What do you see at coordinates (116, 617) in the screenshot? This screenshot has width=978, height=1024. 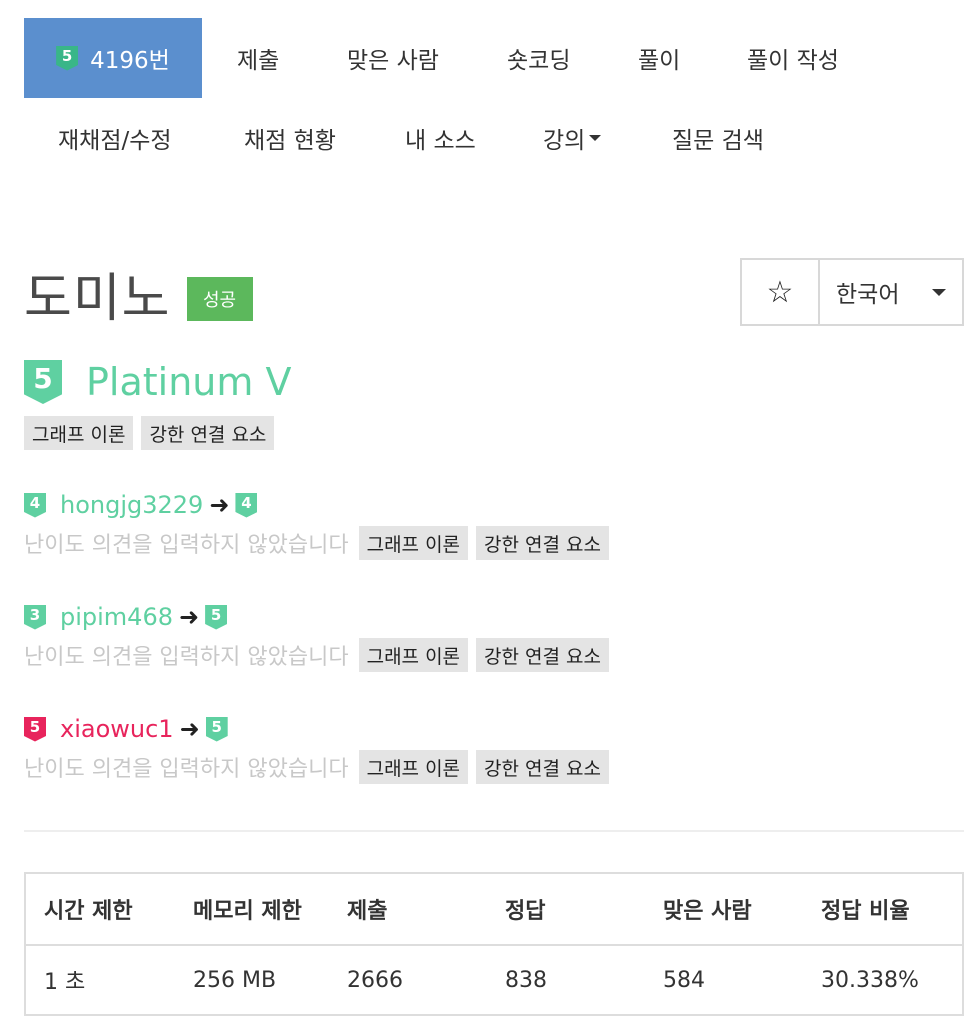 I see `opinion-user-link: pipim468` at bounding box center [116, 617].